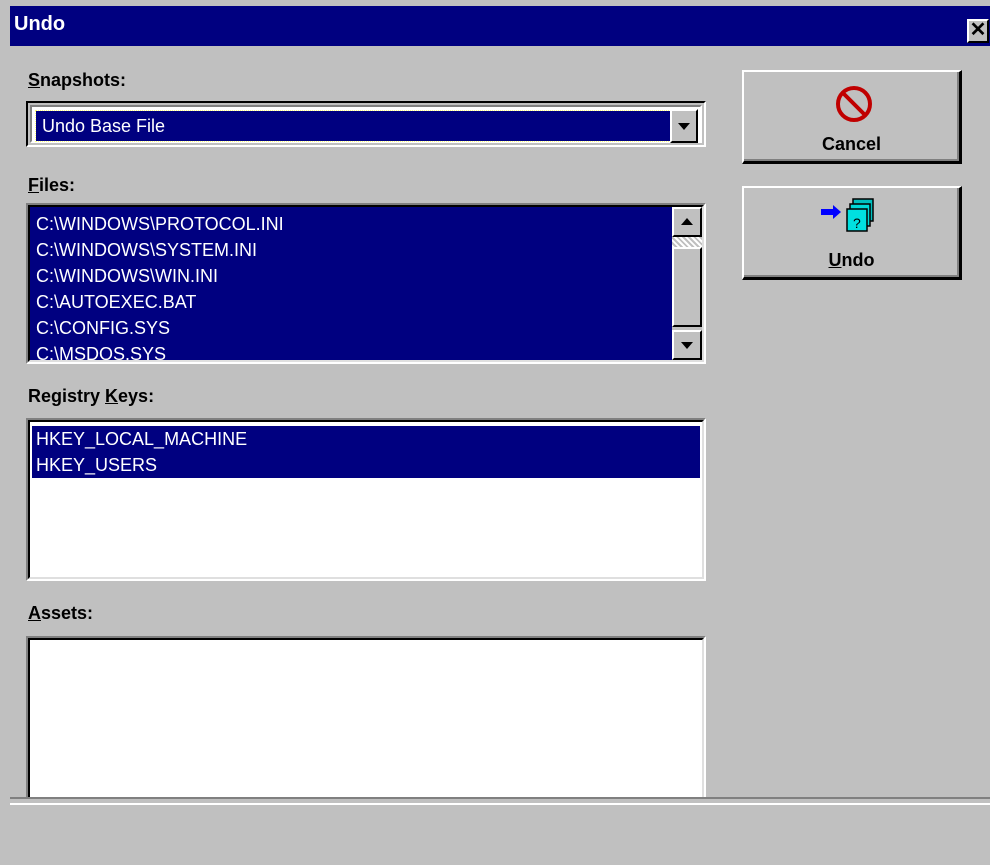 This screenshot has height=865, width=990. Describe the element at coordinates (77, 80) in the screenshot. I see `snapshots-label: Snapshots:` at that location.